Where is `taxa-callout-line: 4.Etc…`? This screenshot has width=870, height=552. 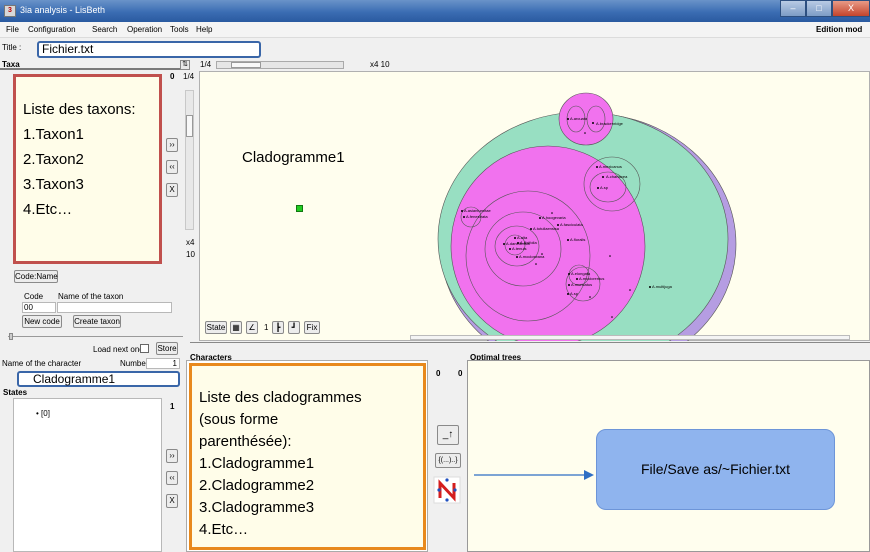 taxa-callout-line: 4.Etc… is located at coordinates (48, 209).